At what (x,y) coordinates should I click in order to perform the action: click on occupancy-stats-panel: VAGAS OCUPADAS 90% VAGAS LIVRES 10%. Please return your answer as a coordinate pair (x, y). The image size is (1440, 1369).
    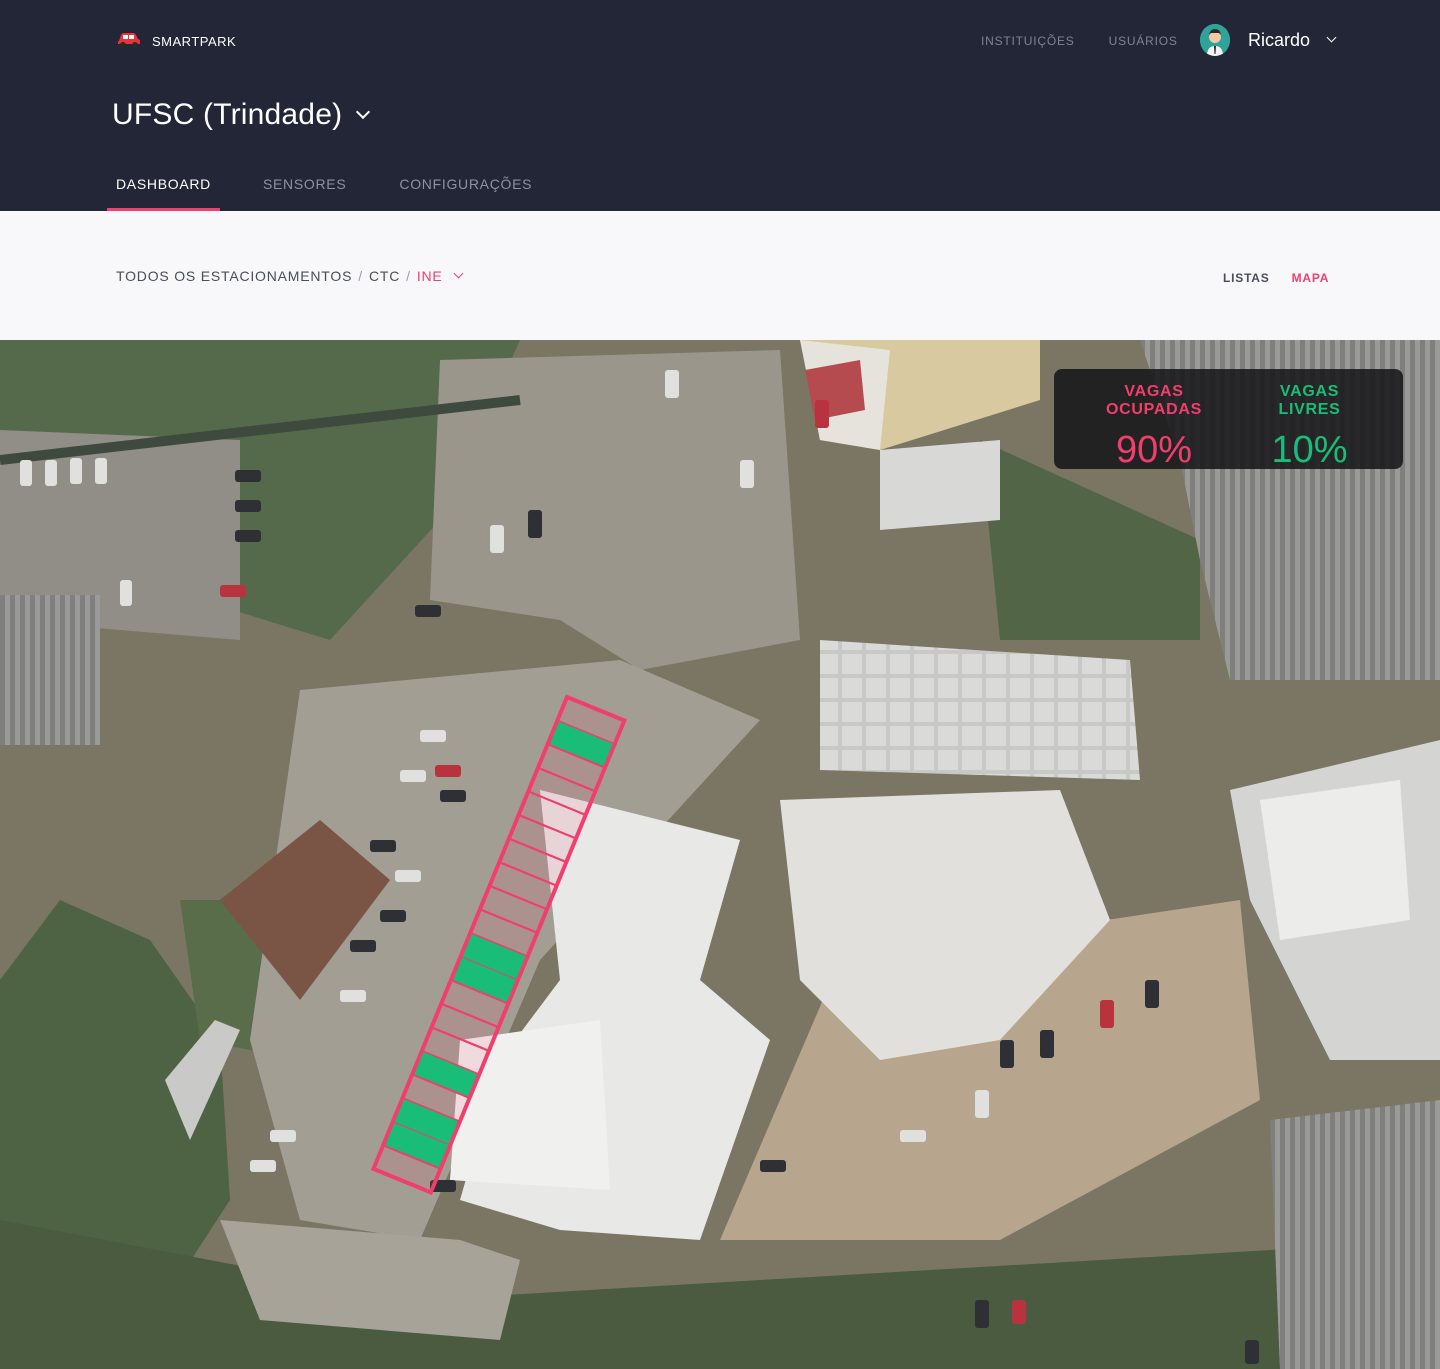
    Looking at the image, I should click on (1228, 420).